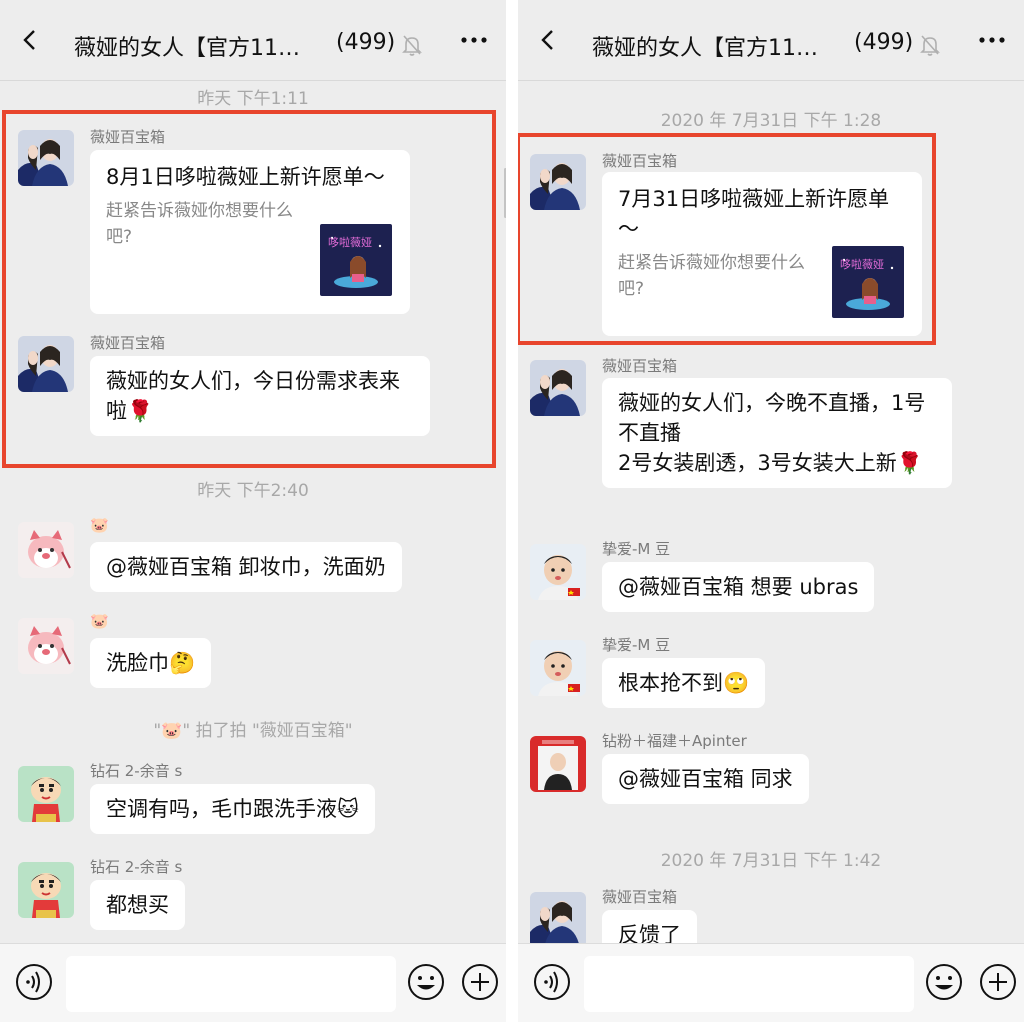 Image resolution: width=1024 pixels, height=1022 pixels. What do you see at coordinates (246, 567) in the screenshot?
I see `message-bubble: @薇娅百宝箱 卸妆巾，洗面奶` at bounding box center [246, 567].